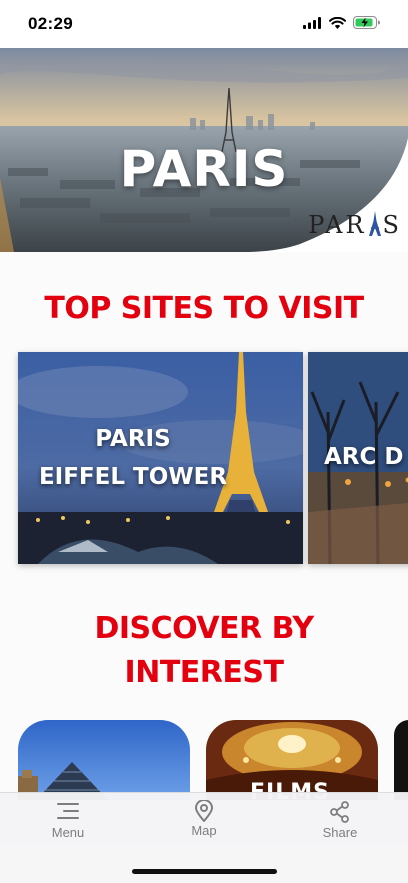 The image size is (408, 883). Describe the element at coordinates (366, 22) in the screenshot. I see `battery-charging-icon` at that location.